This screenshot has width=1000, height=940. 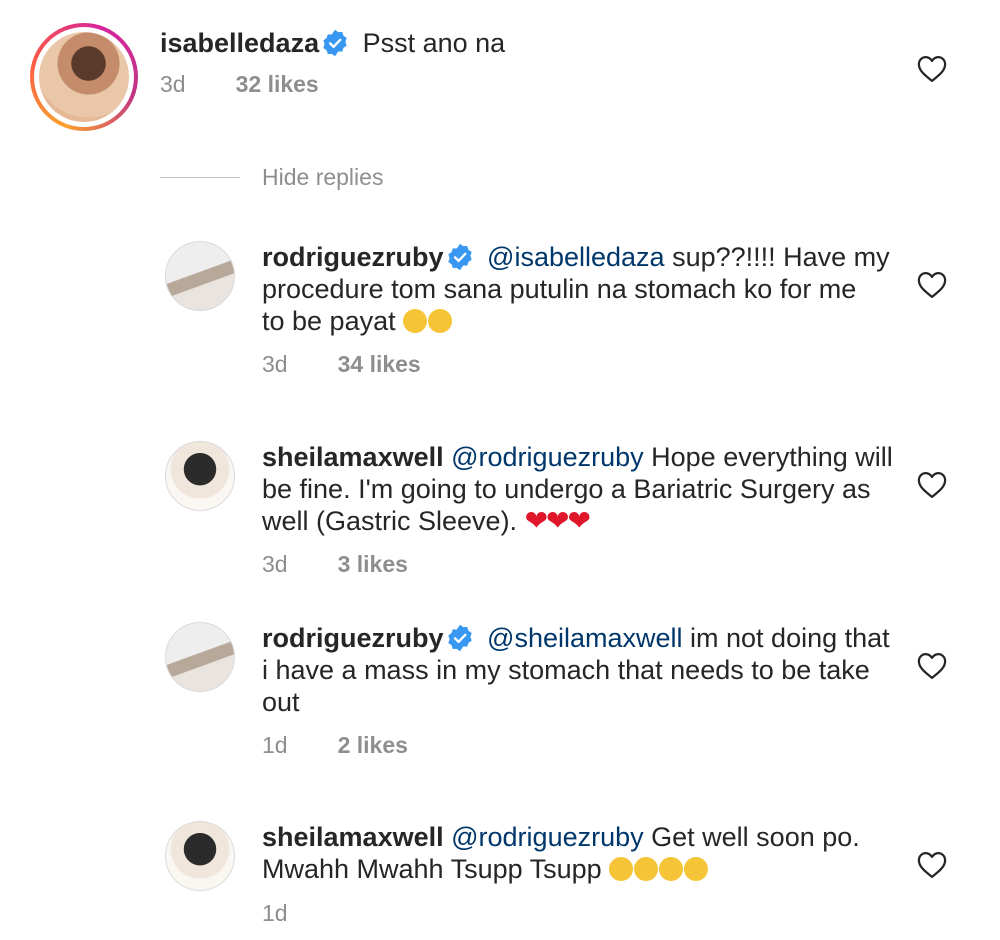 What do you see at coordinates (576, 257) in the screenshot?
I see `reply-mention: @isabelledaza` at bounding box center [576, 257].